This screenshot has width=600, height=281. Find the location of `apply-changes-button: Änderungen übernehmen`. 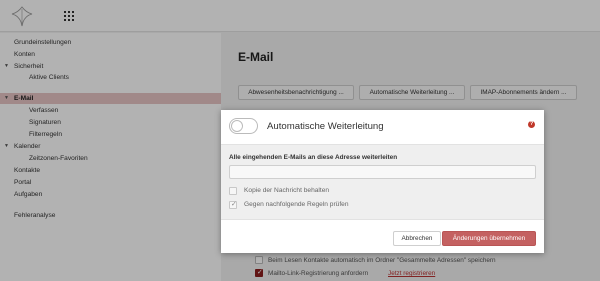

apply-changes-button: Änderungen übernehmen is located at coordinates (489, 238).